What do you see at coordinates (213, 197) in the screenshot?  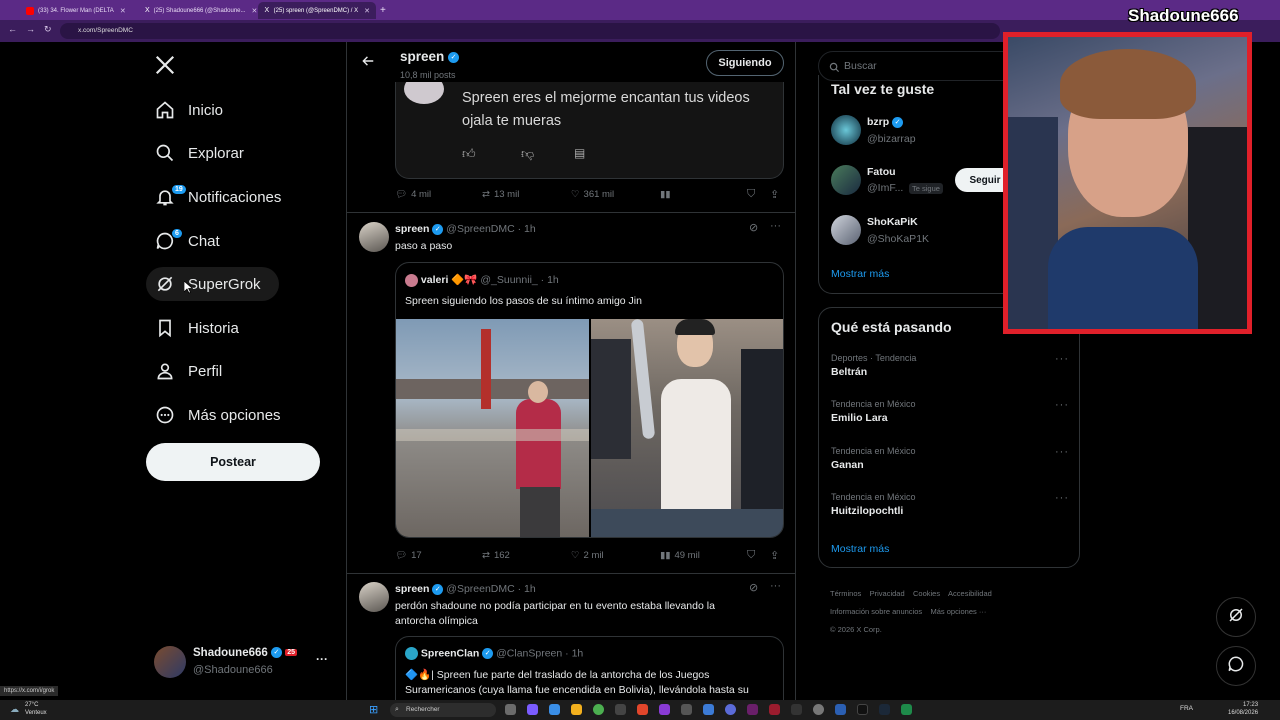 I see `sidebar-item-notificaciones: 19 Notificaciones` at bounding box center [213, 197].